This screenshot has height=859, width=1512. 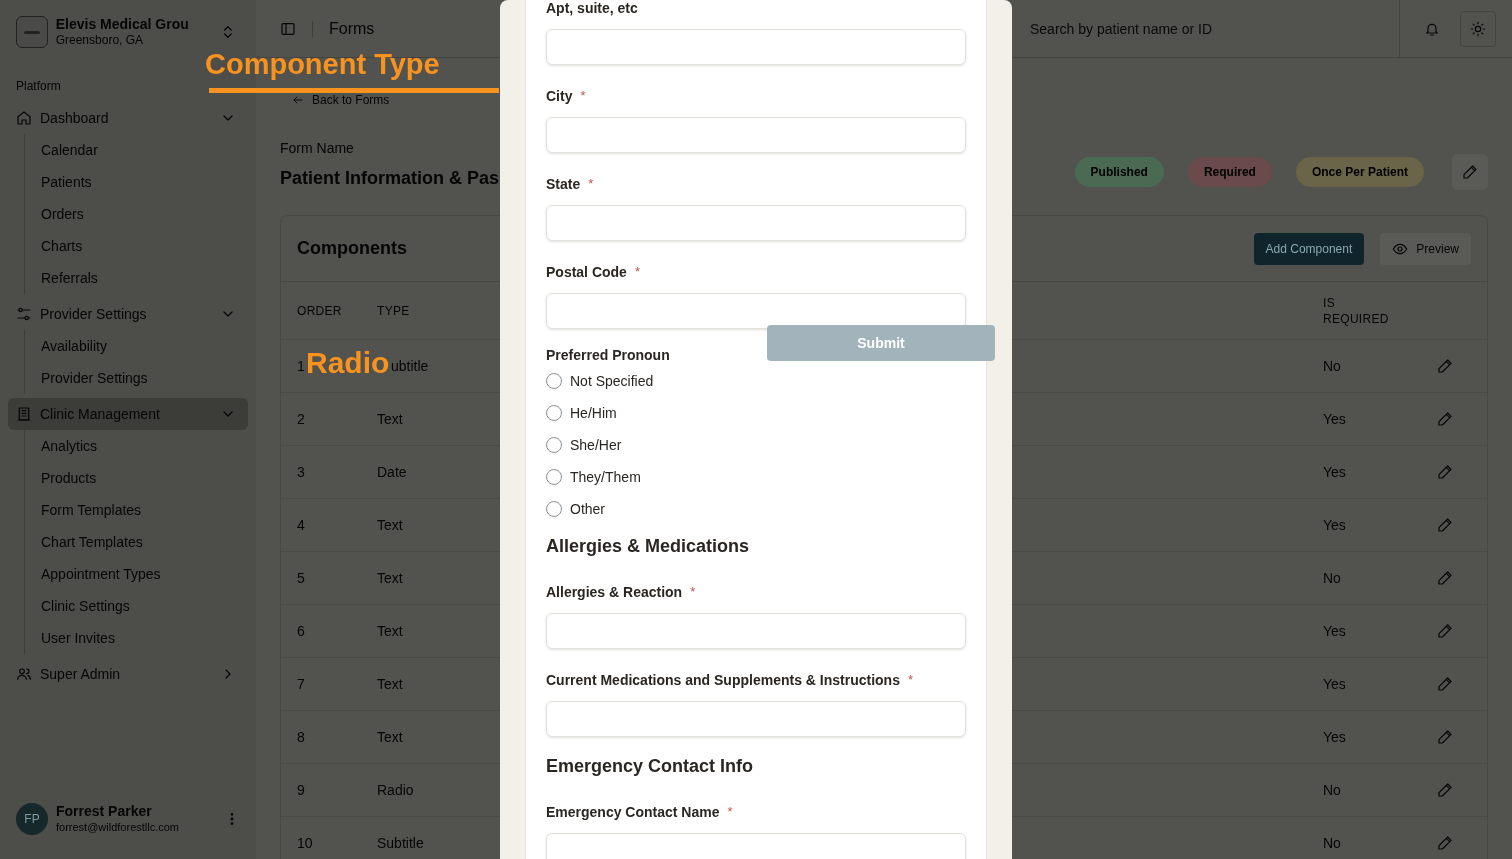 What do you see at coordinates (301, 790) in the screenshot?
I see `table-cell-text: 9` at bounding box center [301, 790].